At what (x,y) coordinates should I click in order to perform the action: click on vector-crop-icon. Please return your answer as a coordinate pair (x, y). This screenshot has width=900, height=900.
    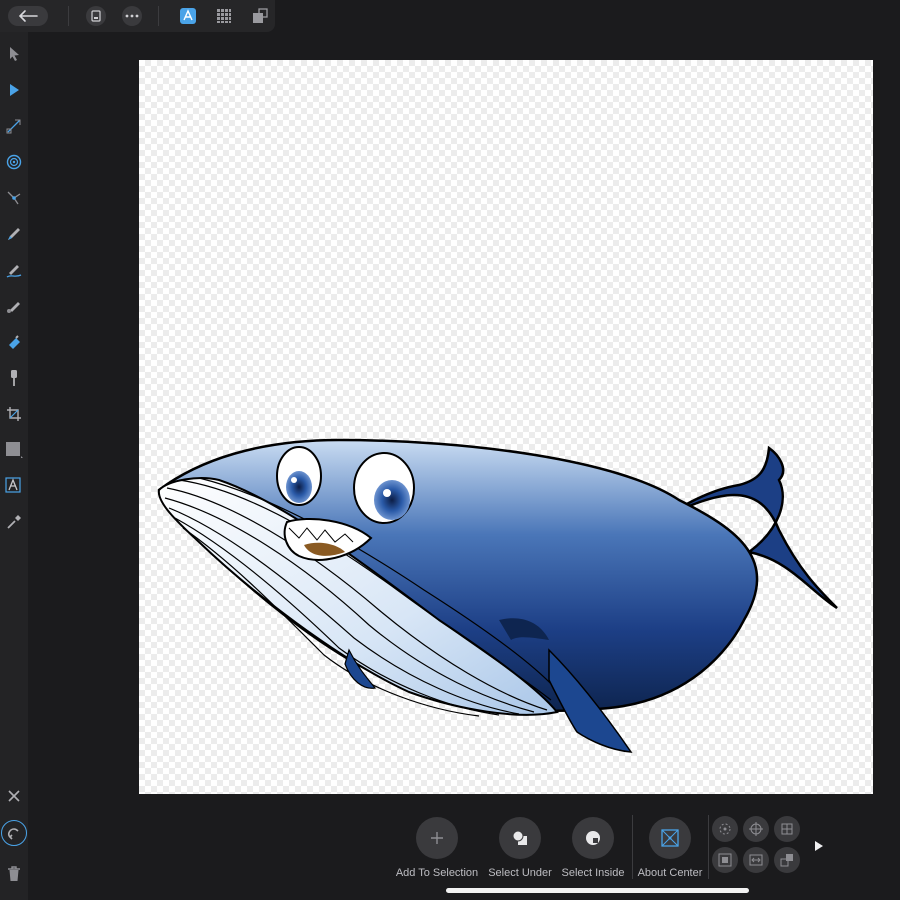
    Looking at the image, I should click on (14, 198).